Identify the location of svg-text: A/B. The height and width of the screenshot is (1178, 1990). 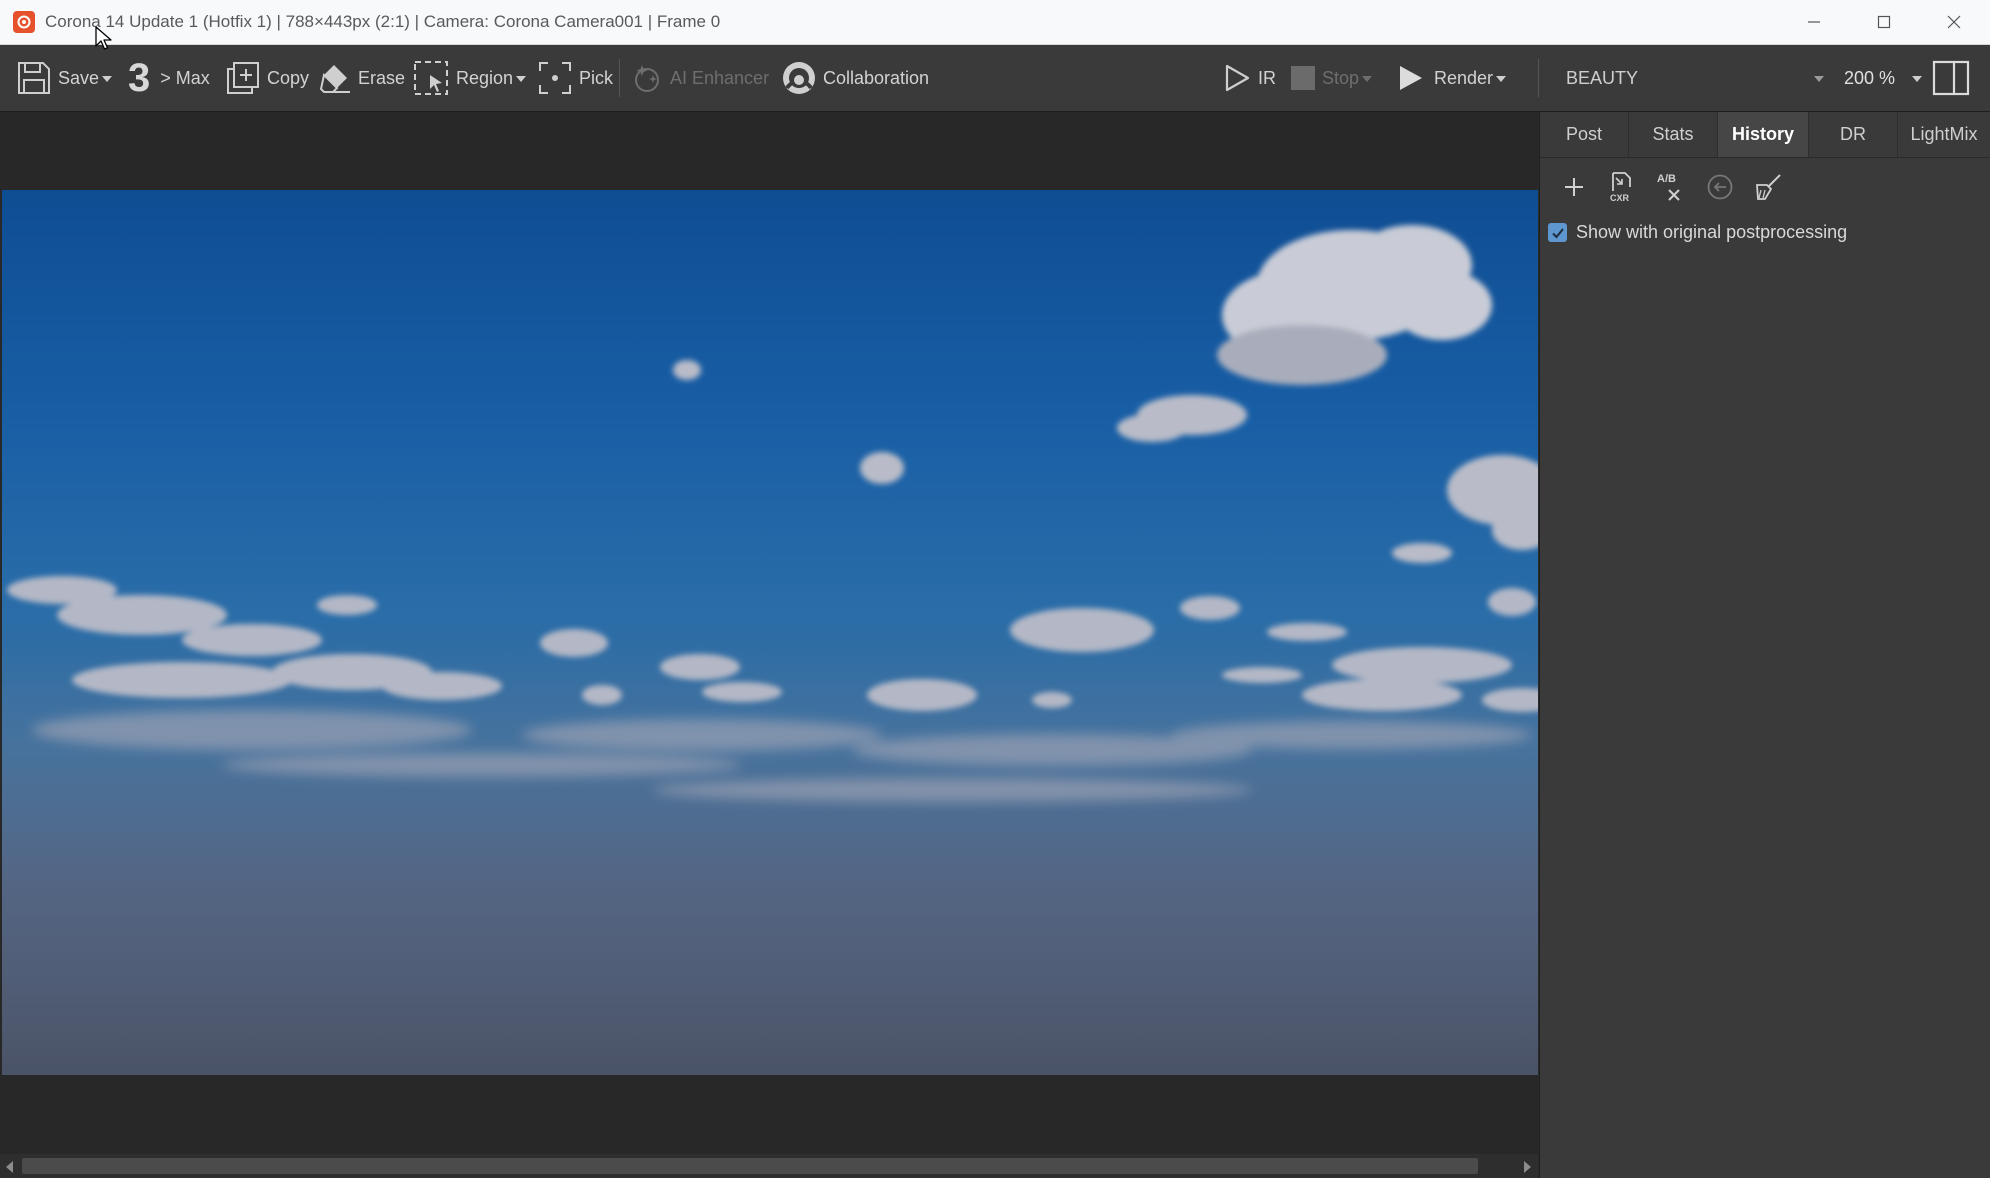
(1666, 179).